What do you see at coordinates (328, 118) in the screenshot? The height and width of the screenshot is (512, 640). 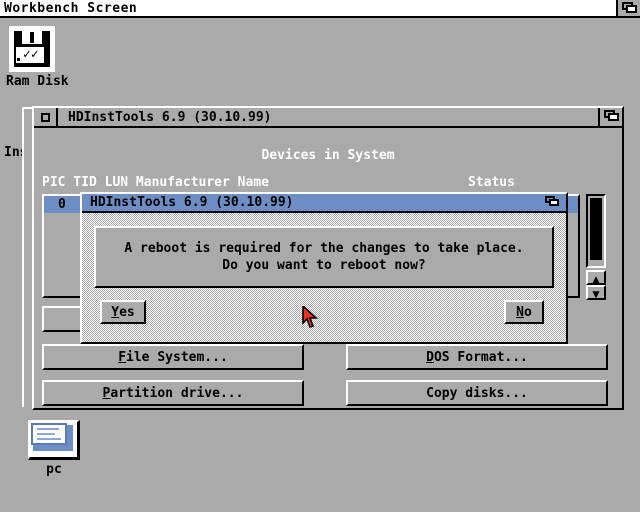 I see `window-titlebar: HDInstTools 6.9 (30.10.99)` at bounding box center [328, 118].